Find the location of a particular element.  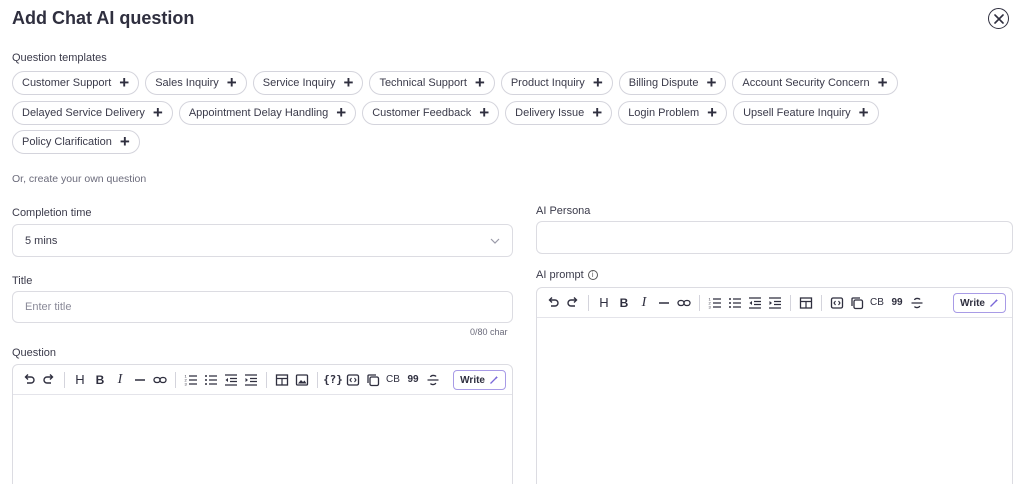

template-chip: Service Inquiry + is located at coordinates (308, 83).